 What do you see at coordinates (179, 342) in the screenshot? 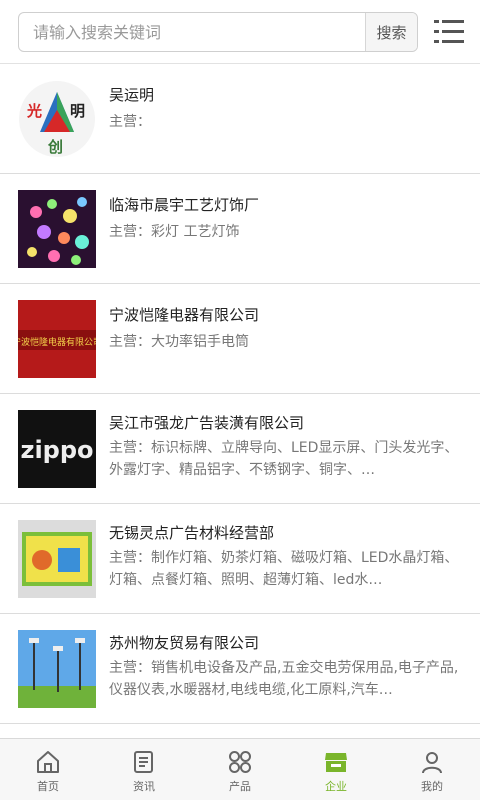
I see `company-main-business: 主营：大功率铝手电筒` at bounding box center [179, 342].